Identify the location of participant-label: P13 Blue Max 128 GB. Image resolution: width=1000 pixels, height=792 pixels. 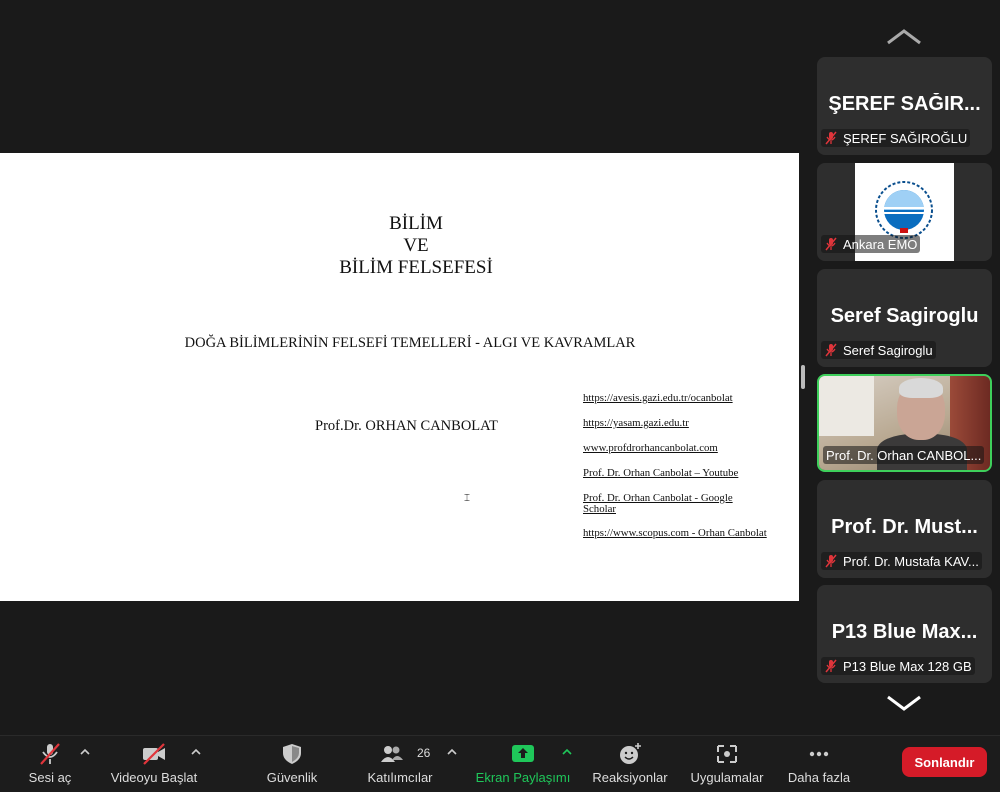
(898, 666).